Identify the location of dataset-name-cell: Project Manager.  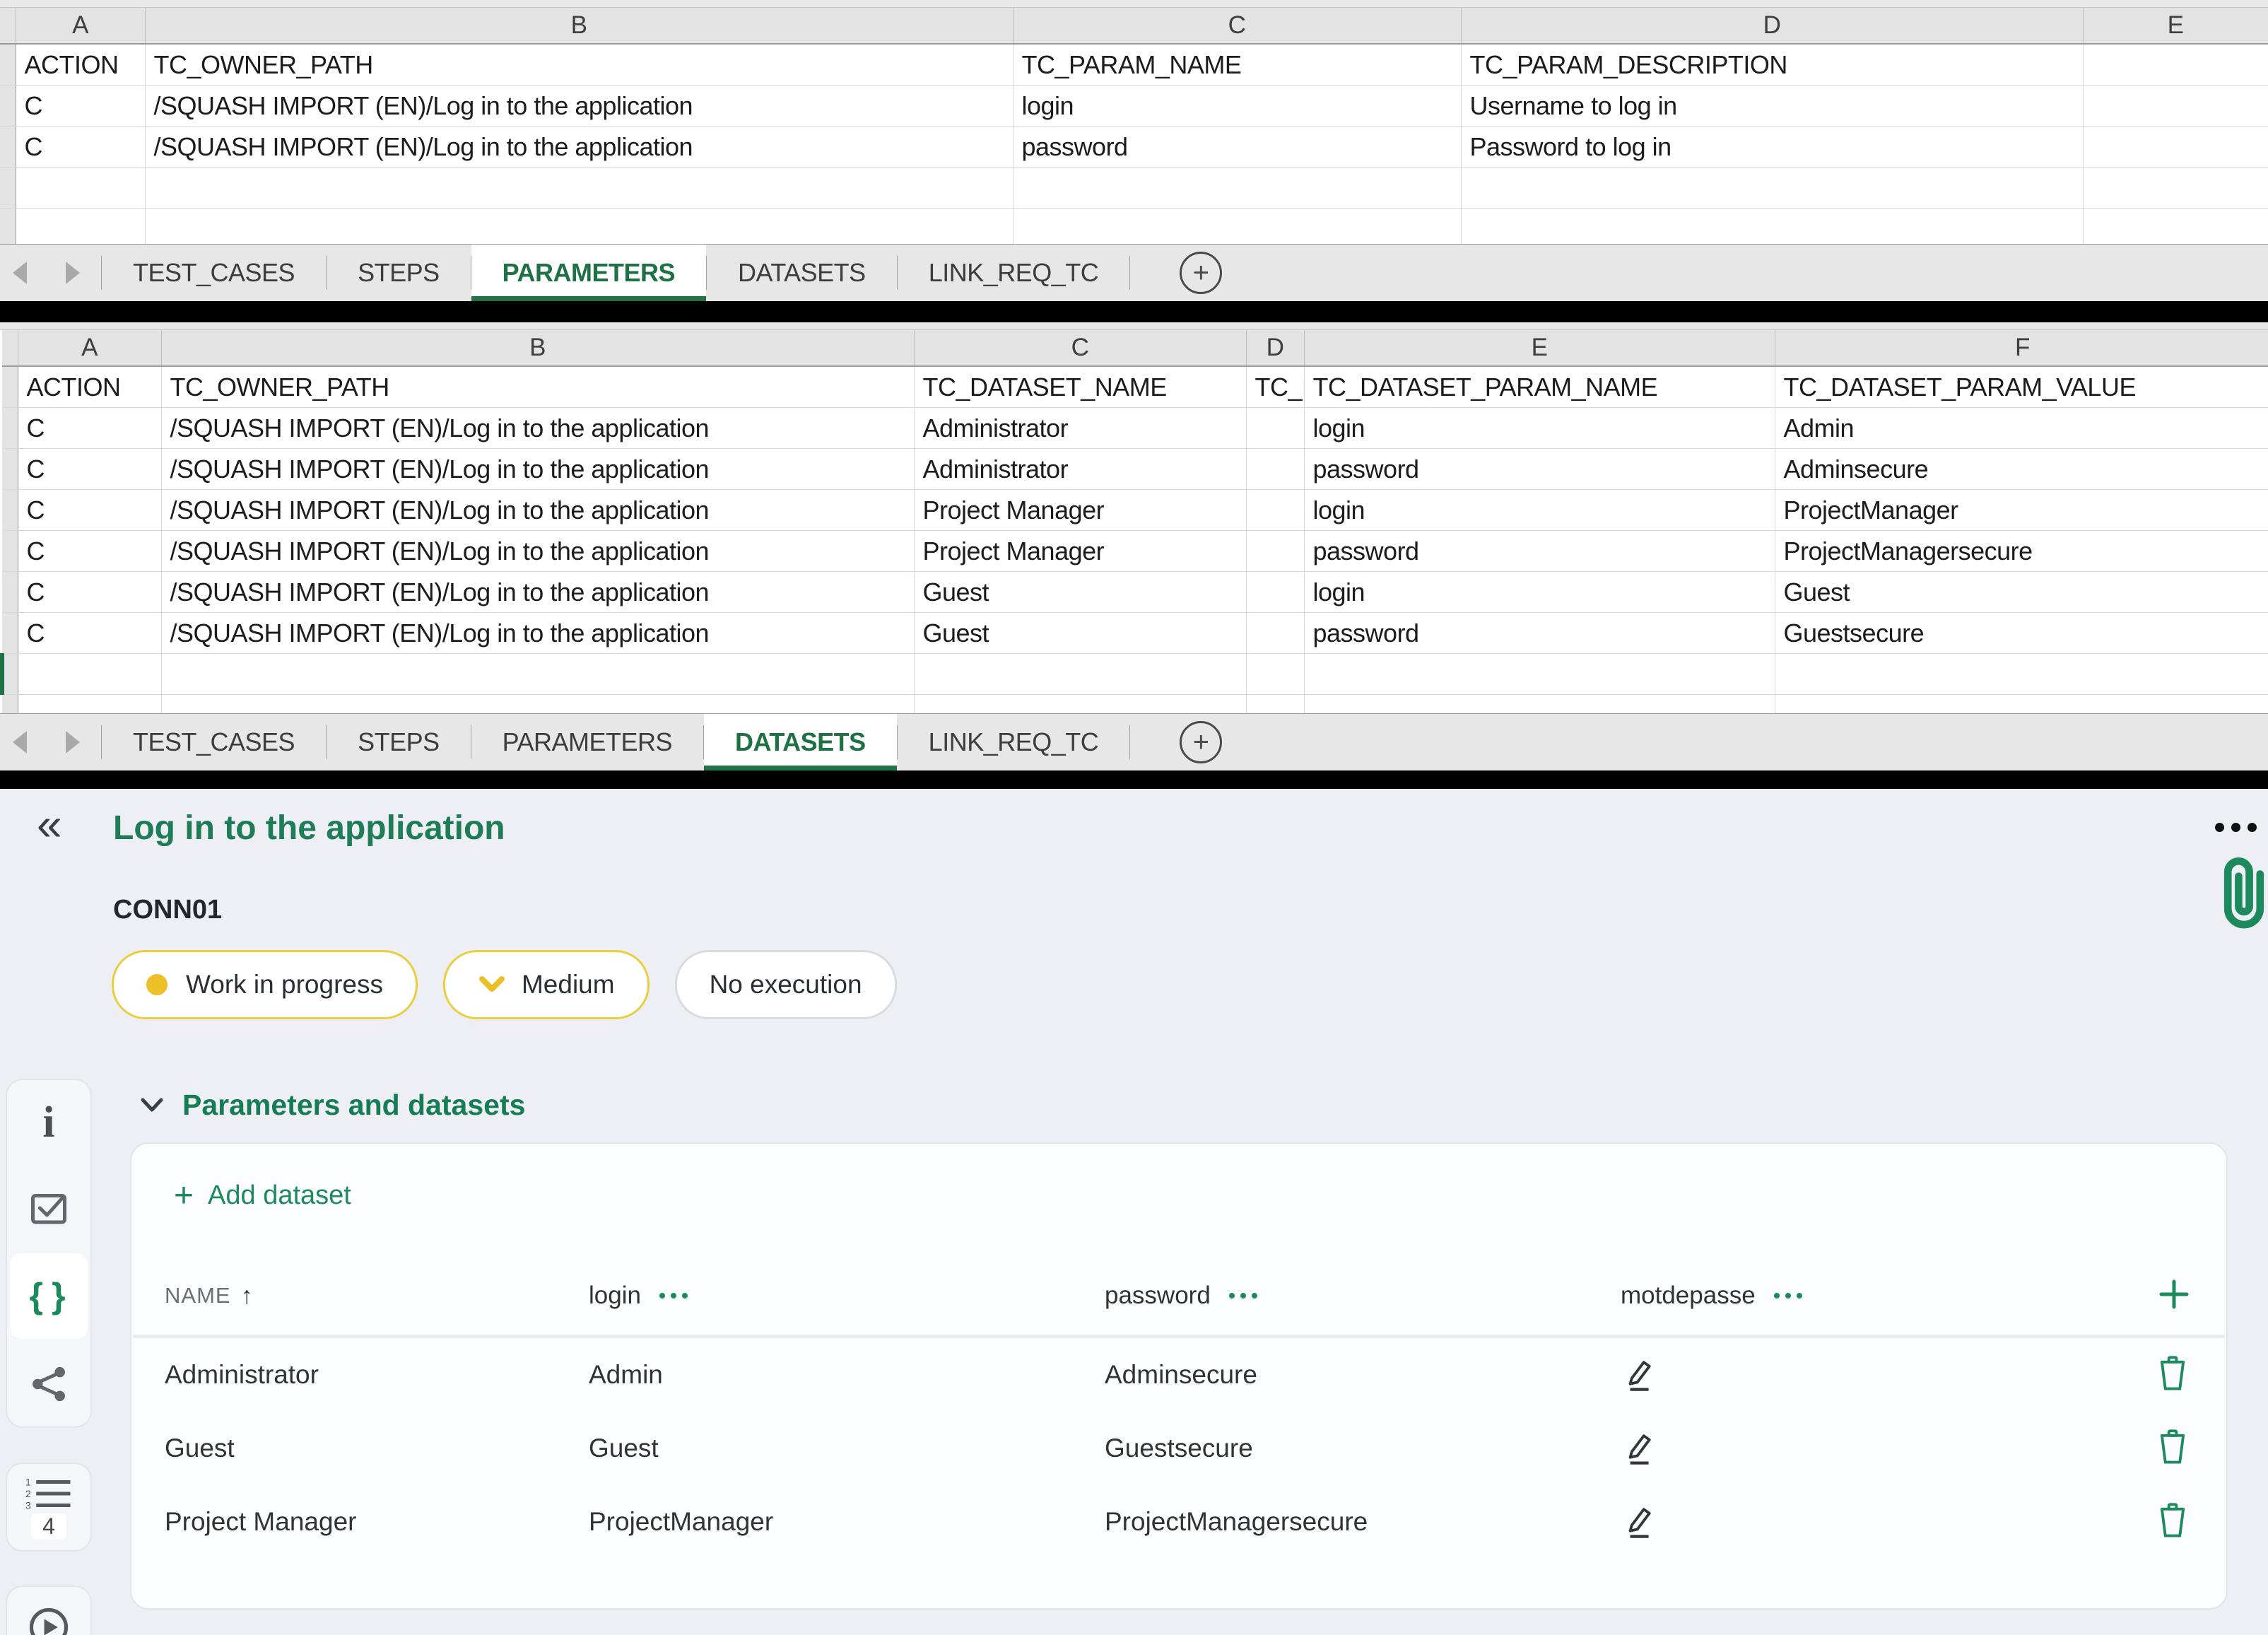
(377, 1522).